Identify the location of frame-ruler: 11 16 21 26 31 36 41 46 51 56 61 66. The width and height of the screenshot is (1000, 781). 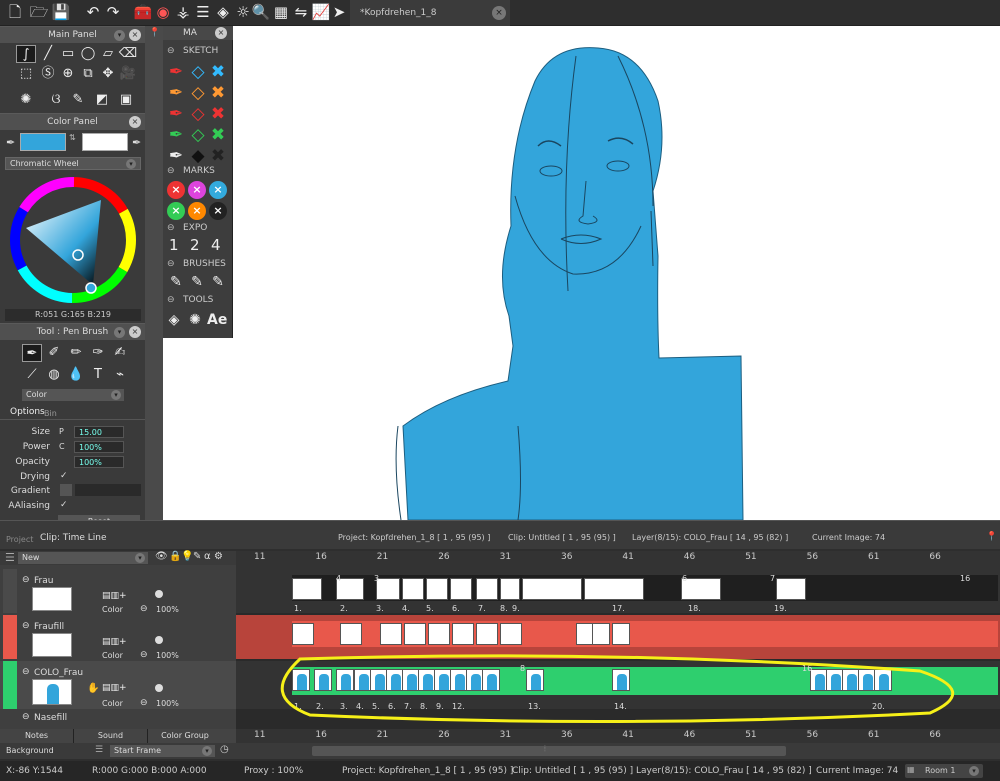
(618, 558).